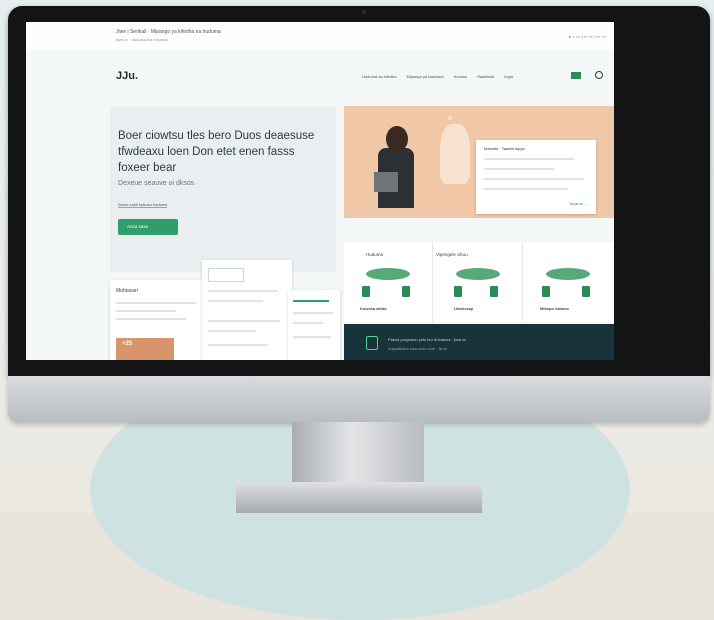  I want to click on hero-link: Soma zaidi kuhusu huduma, so click(143, 205).